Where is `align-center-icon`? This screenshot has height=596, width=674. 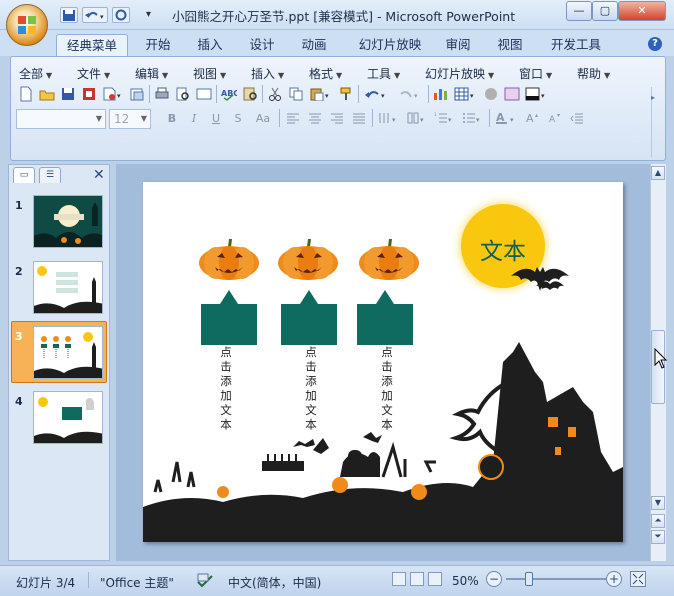
align-center-icon is located at coordinates (315, 118).